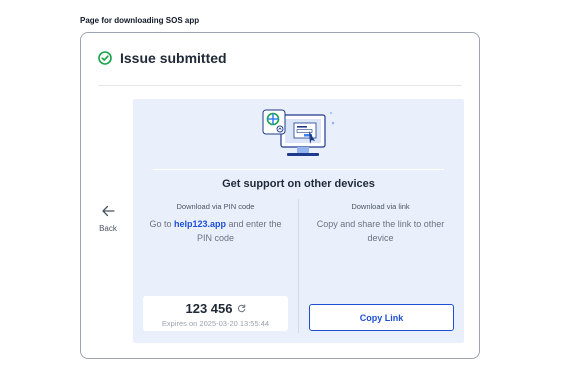 Image resolution: width=562 pixels, height=367 pixels. I want to click on link-section-heading: Download via link, so click(380, 206).